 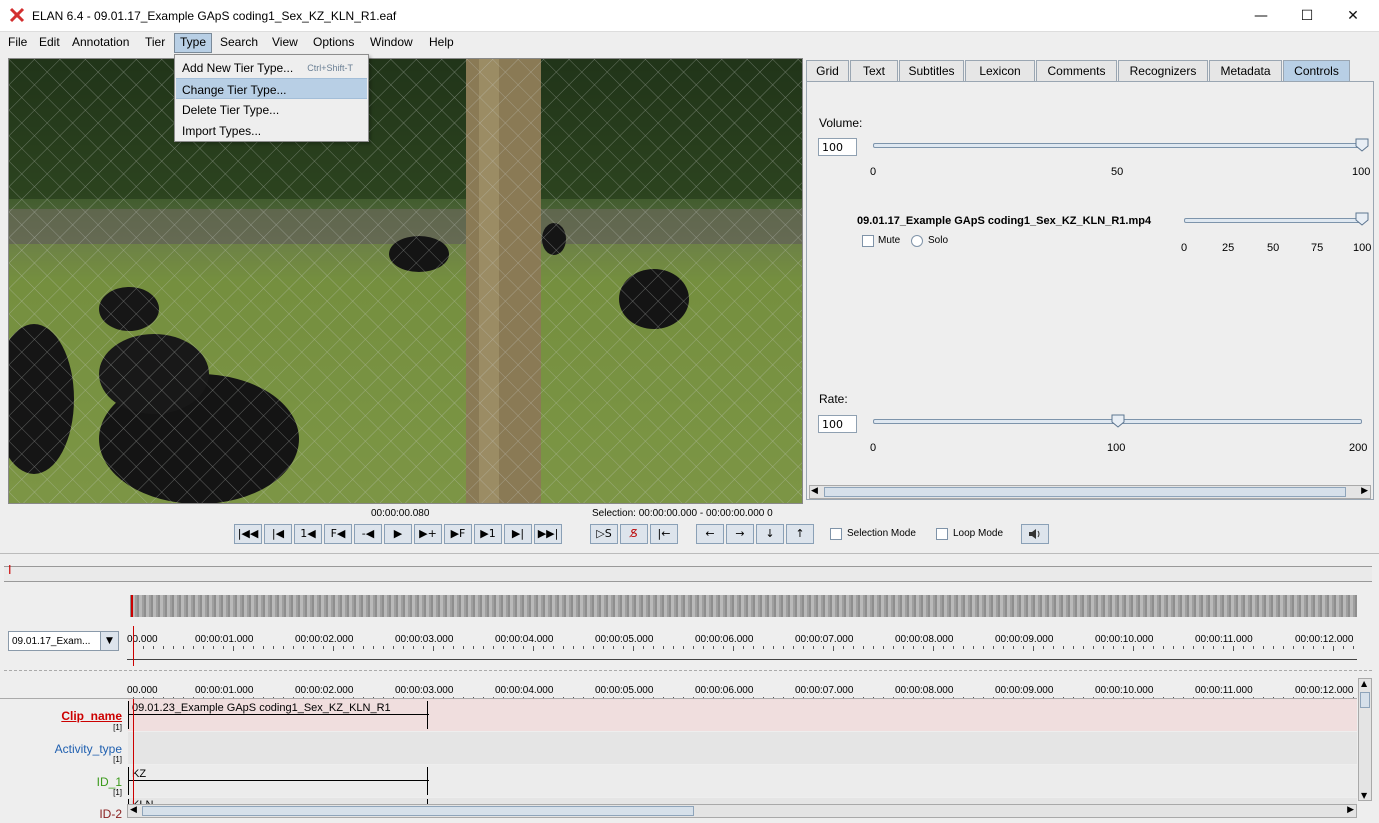 I want to click on clear-selection-button: S̸, so click(x=634, y=534).